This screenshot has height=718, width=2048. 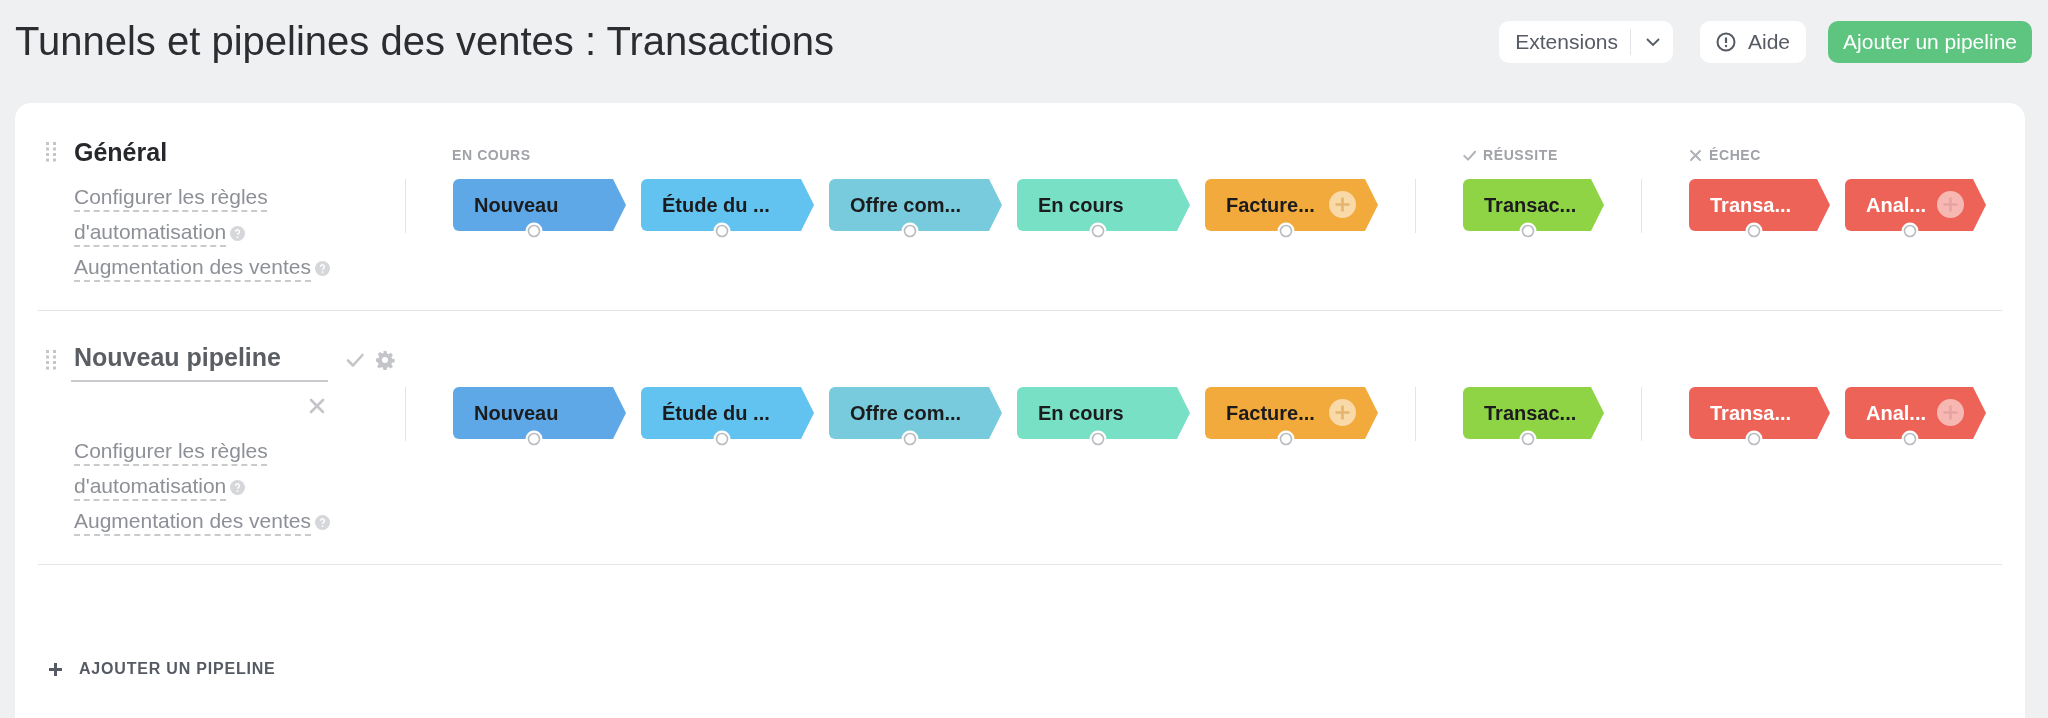 I want to click on close-icon, so click(x=317, y=406).